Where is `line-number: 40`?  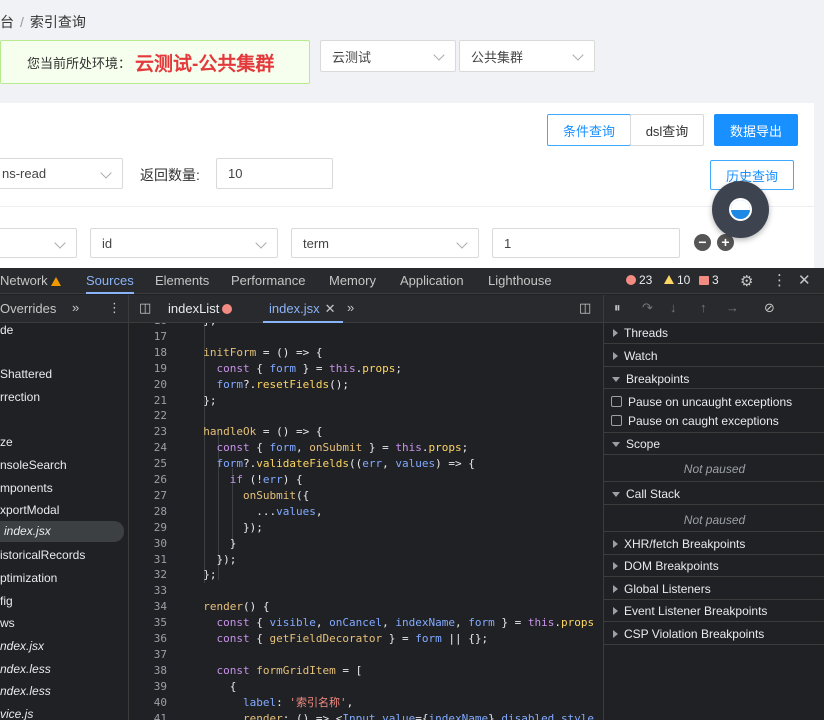 line-number: 40 is located at coordinates (148, 703).